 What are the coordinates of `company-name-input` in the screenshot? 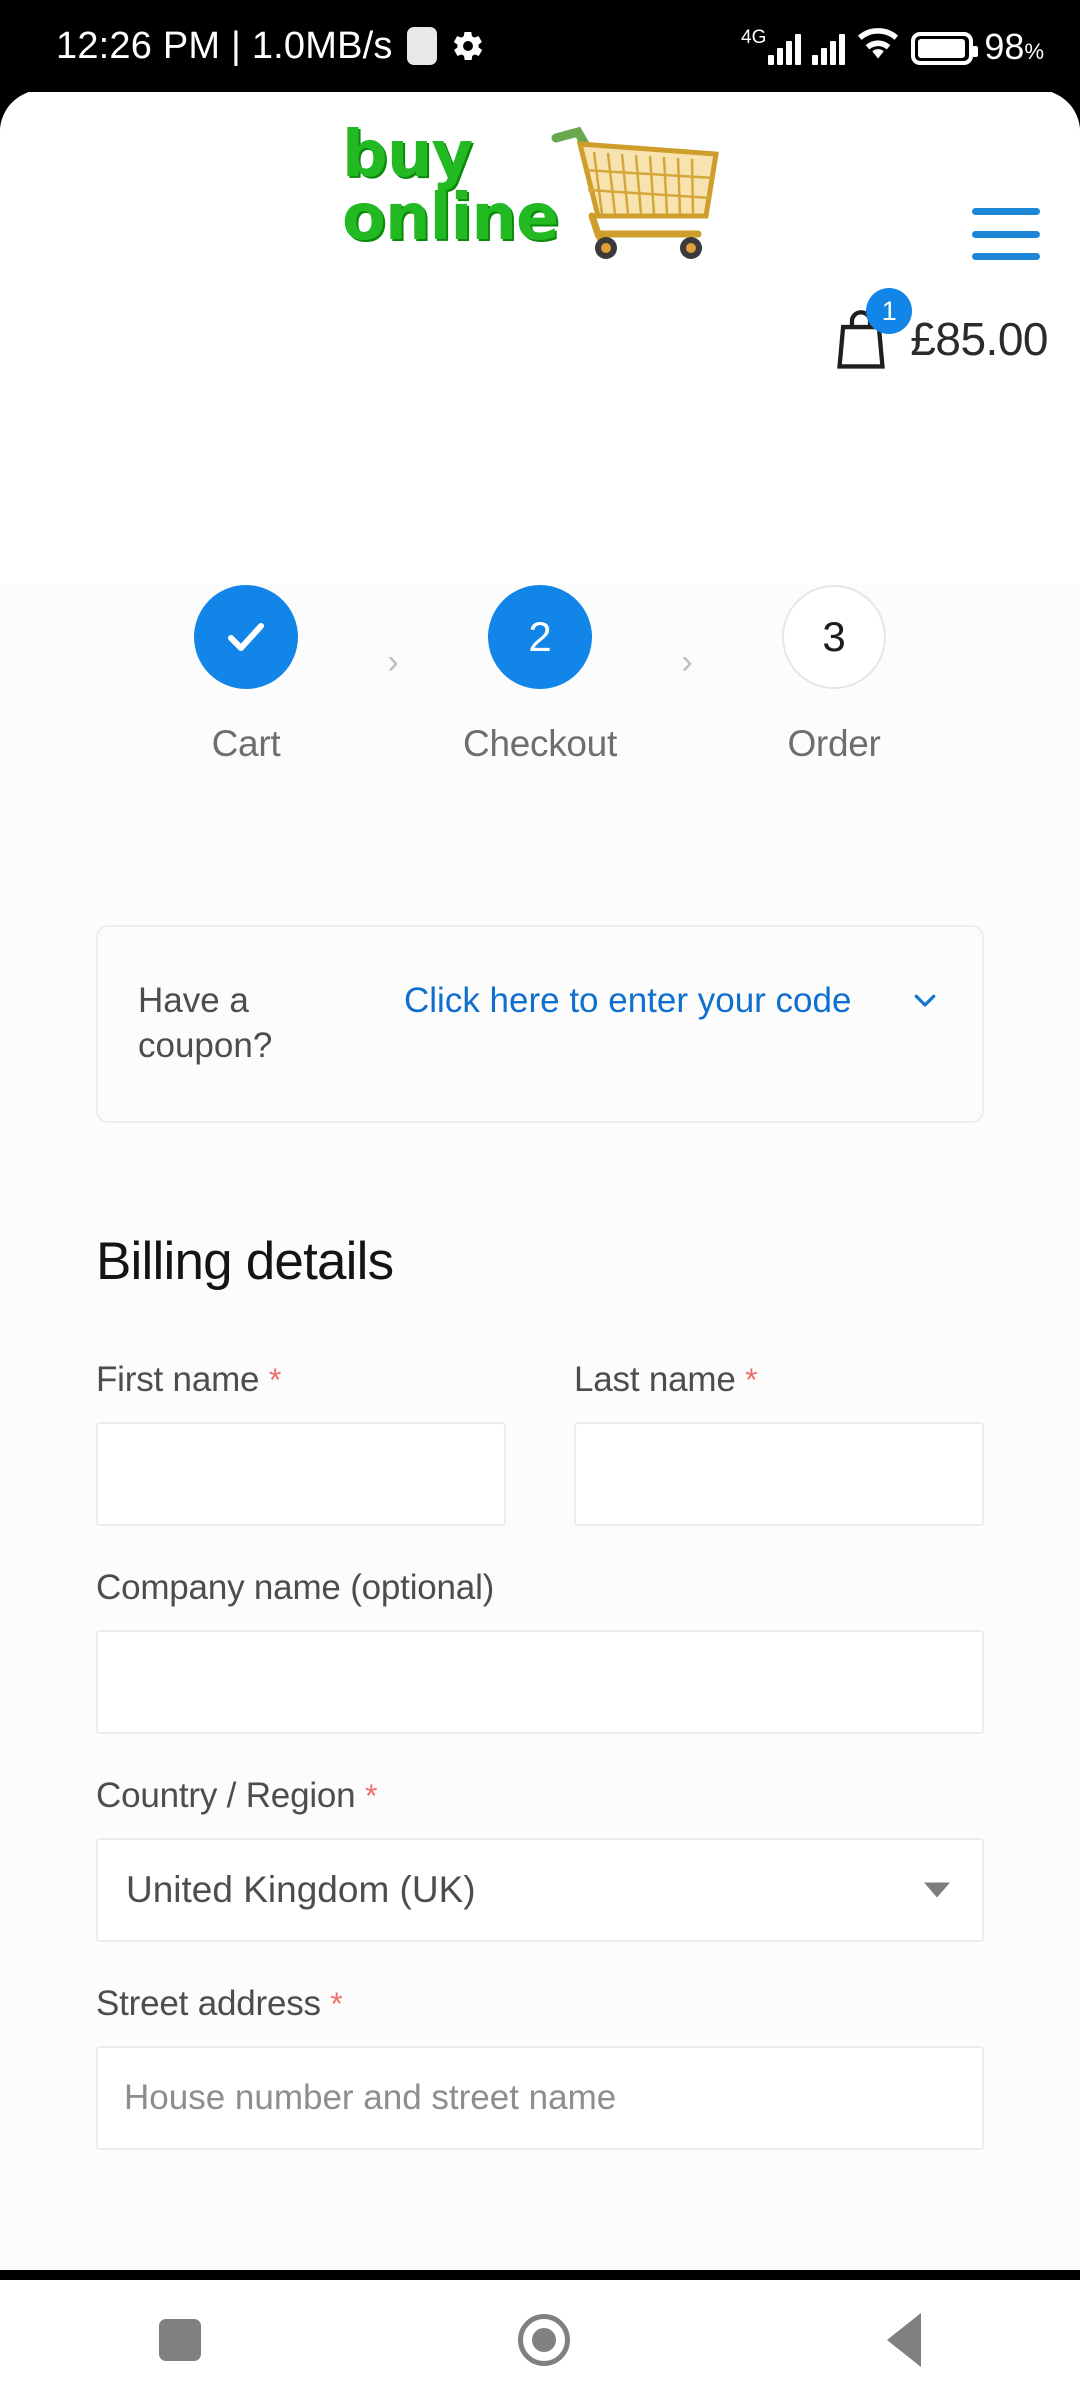 It's located at (540, 1682).